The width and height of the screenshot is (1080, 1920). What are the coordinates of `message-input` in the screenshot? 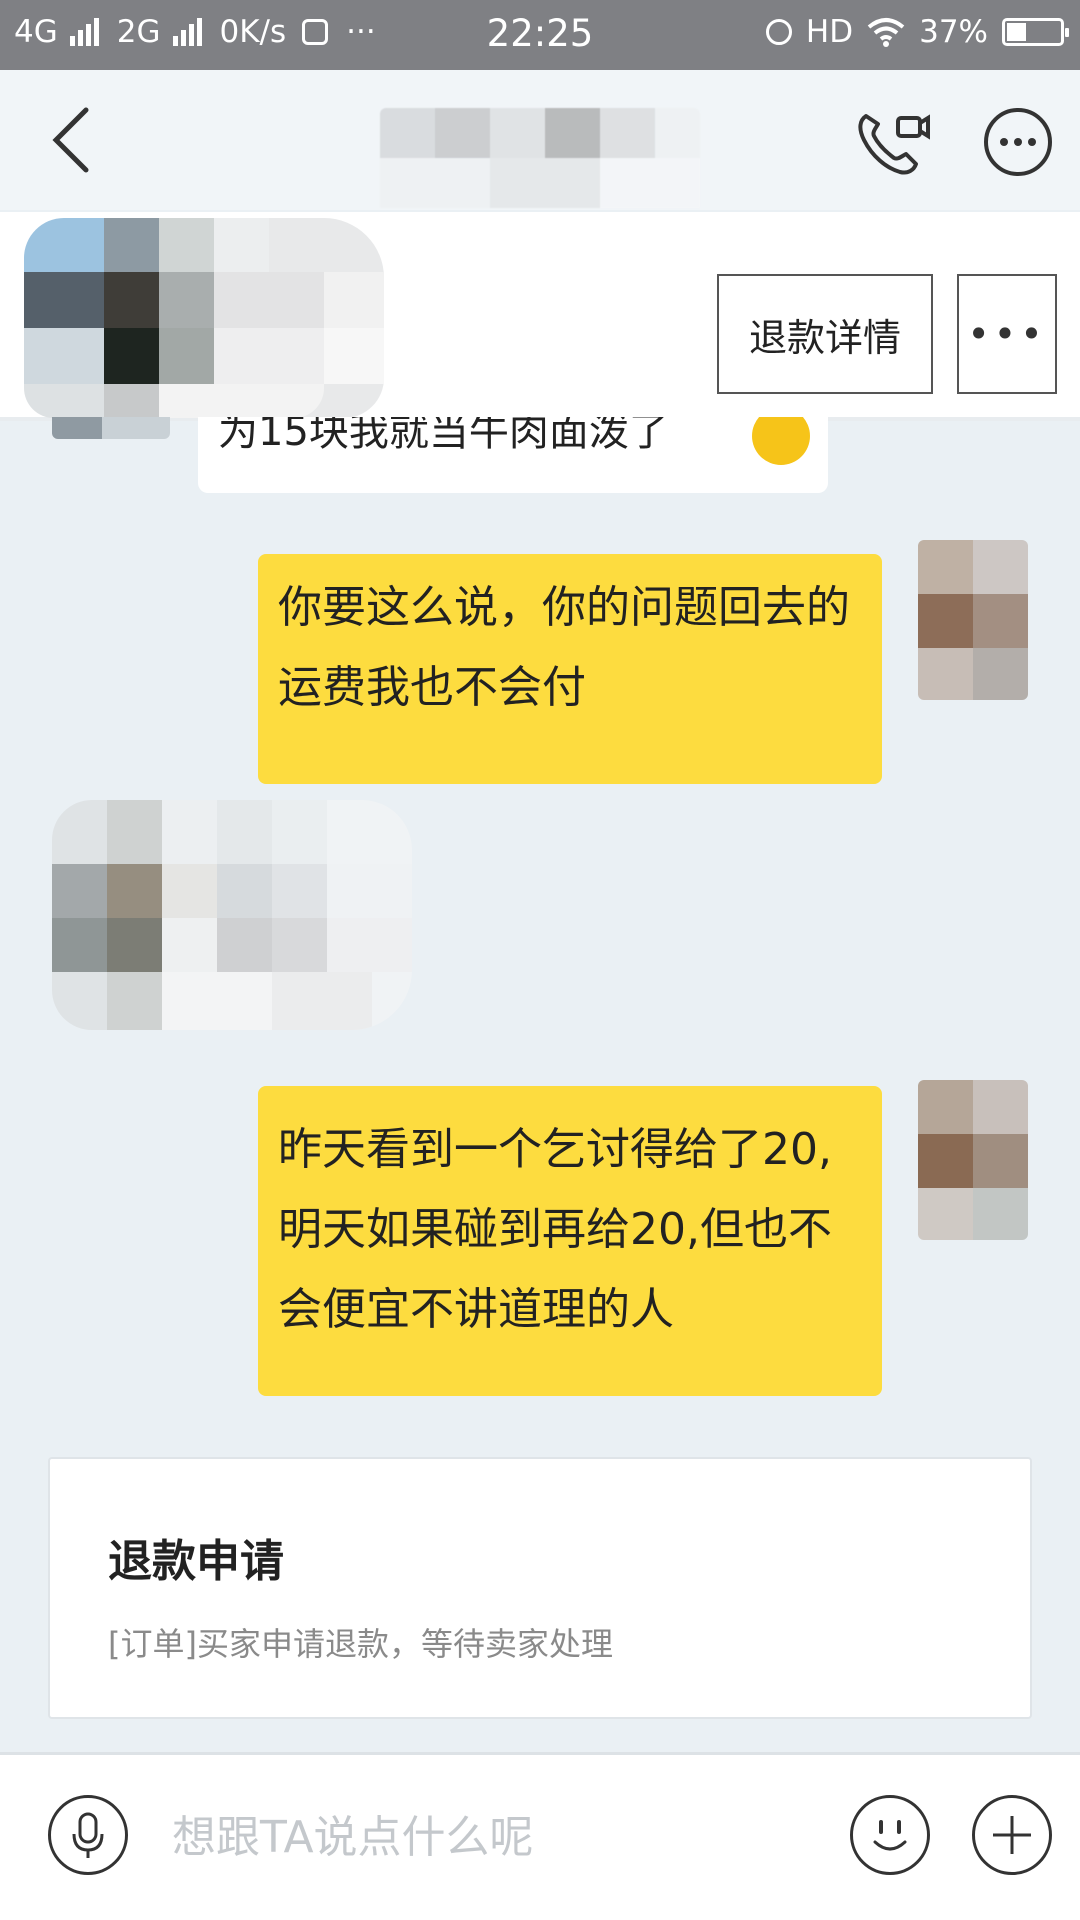 It's located at (492, 1837).